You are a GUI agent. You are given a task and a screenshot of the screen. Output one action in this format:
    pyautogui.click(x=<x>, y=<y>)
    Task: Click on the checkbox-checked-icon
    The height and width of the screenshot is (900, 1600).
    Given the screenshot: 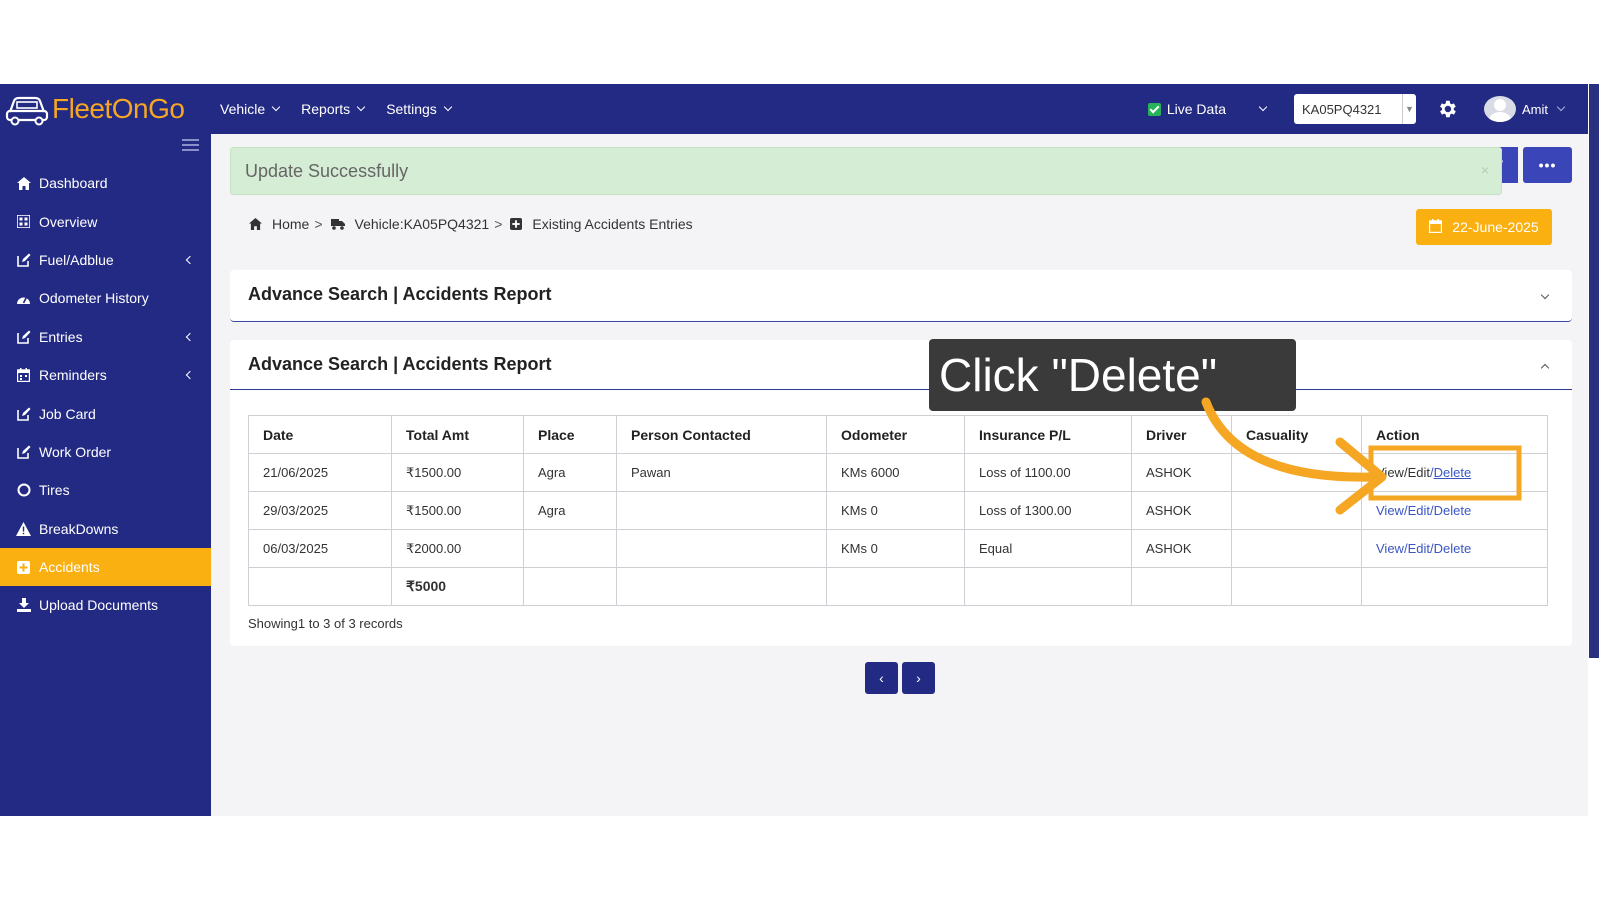 What is the action you would take?
    pyautogui.click(x=1154, y=109)
    